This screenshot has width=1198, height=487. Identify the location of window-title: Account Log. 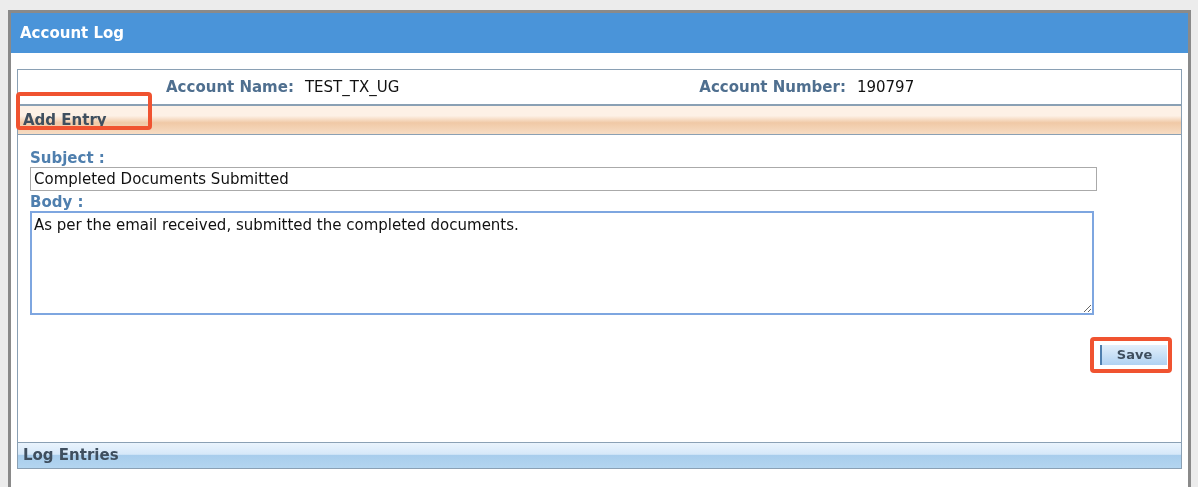
(72, 33).